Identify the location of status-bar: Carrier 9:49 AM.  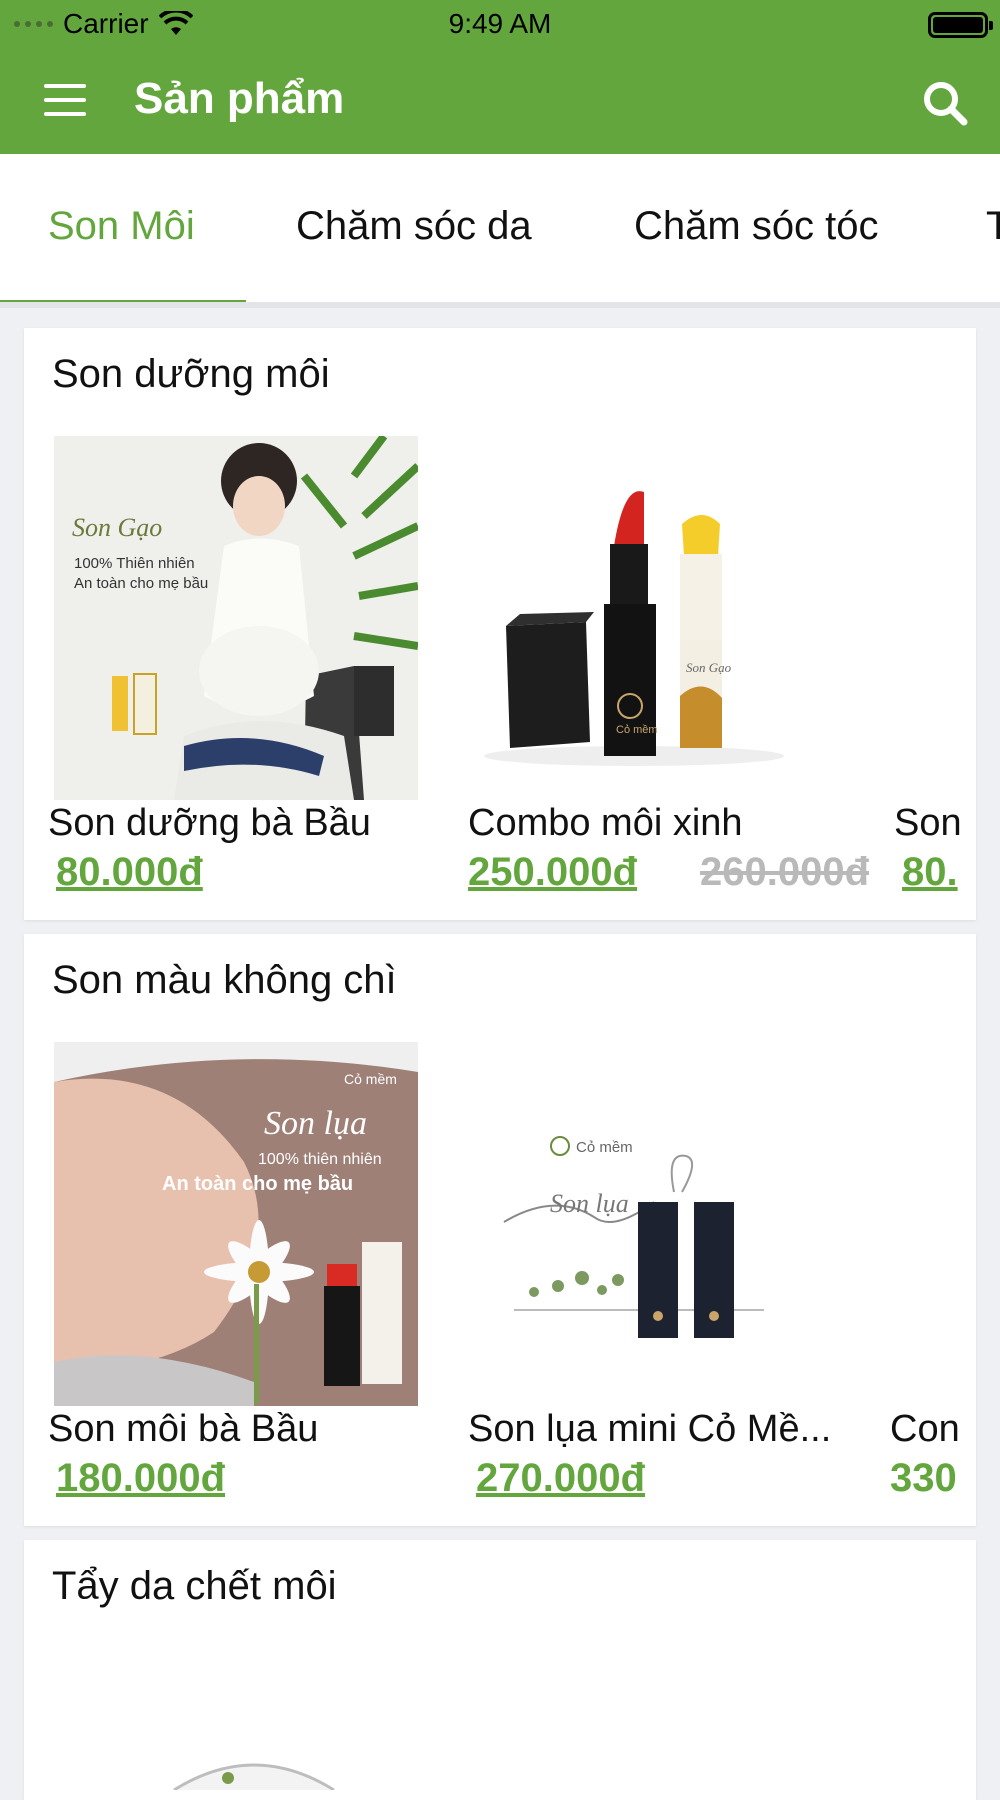
(500, 25).